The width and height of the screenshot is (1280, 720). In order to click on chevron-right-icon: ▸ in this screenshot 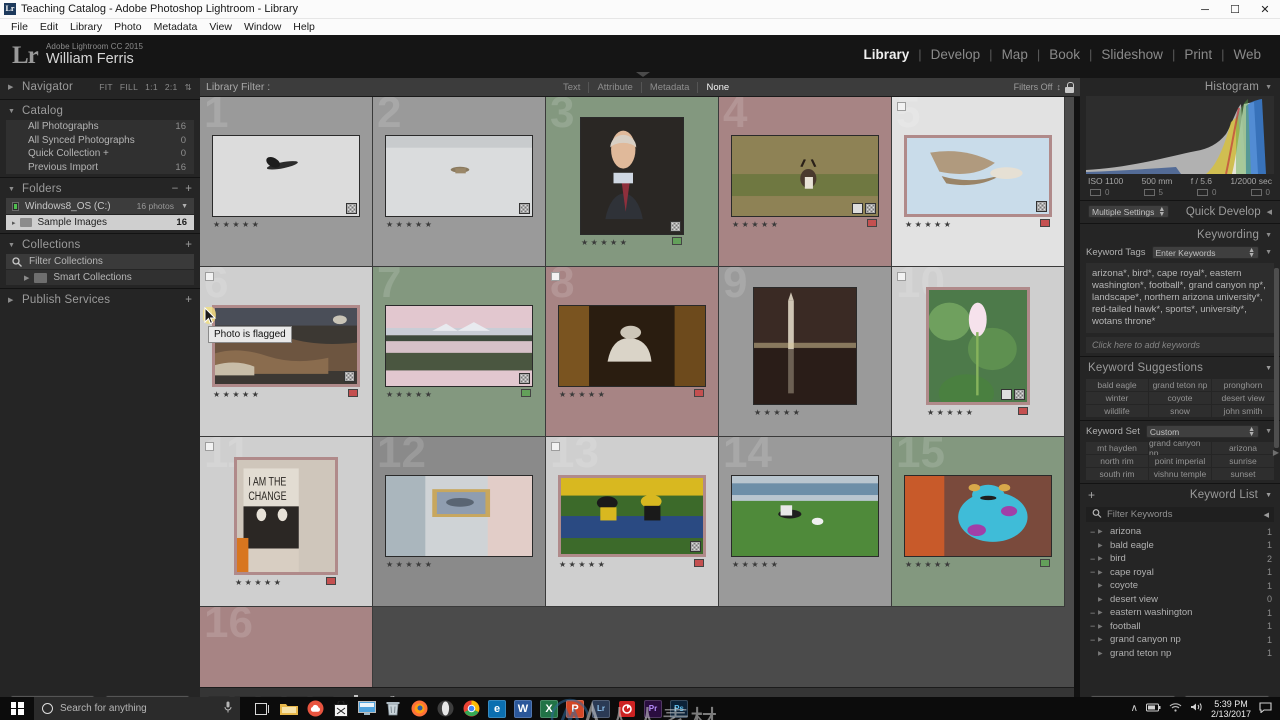, I will do `click(14, 223)`.